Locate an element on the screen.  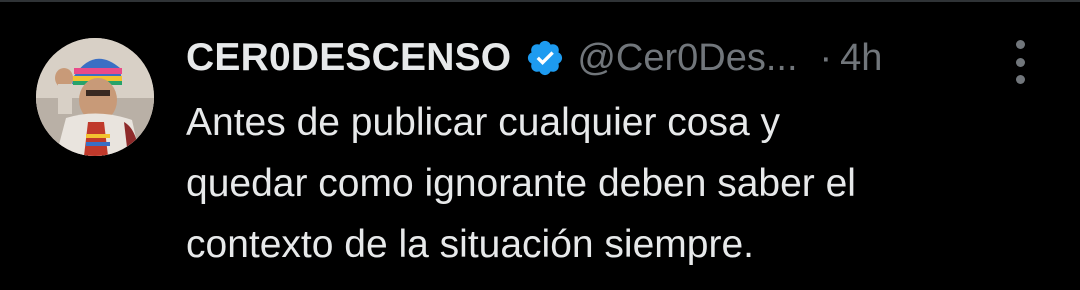
avatar-image is located at coordinates (95, 97).